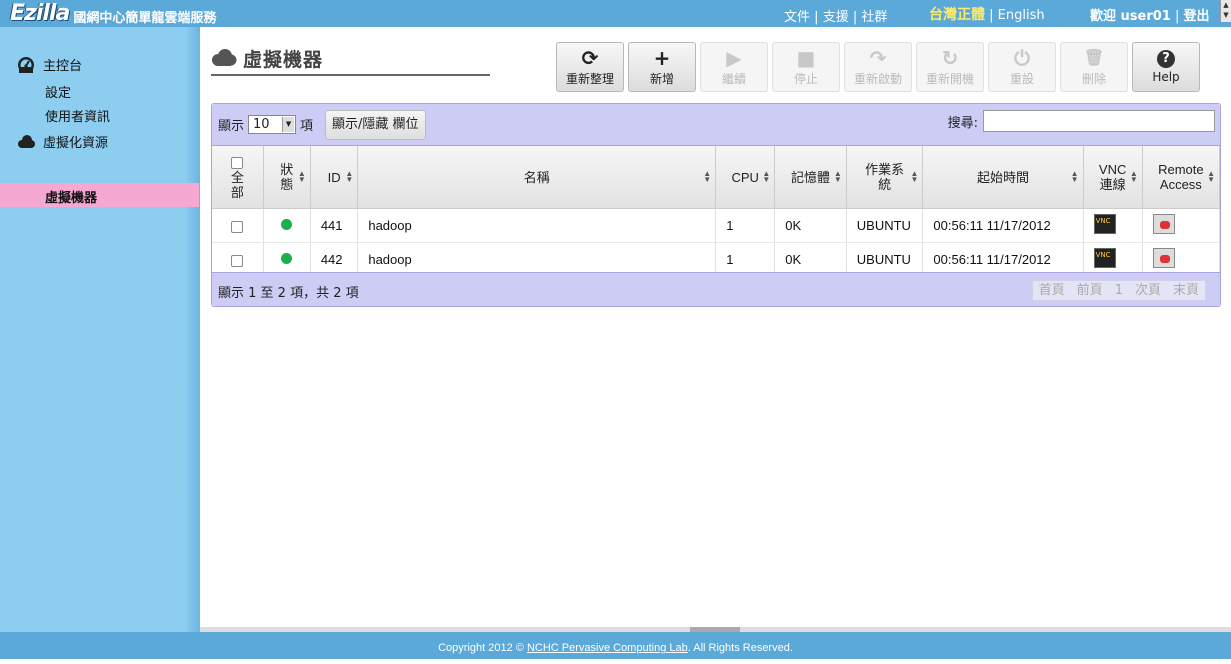 This screenshot has width=1231, height=664. What do you see at coordinates (874, 17) in the screenshot?
I see `community-link: 社群` at bounding box center [874, 17].